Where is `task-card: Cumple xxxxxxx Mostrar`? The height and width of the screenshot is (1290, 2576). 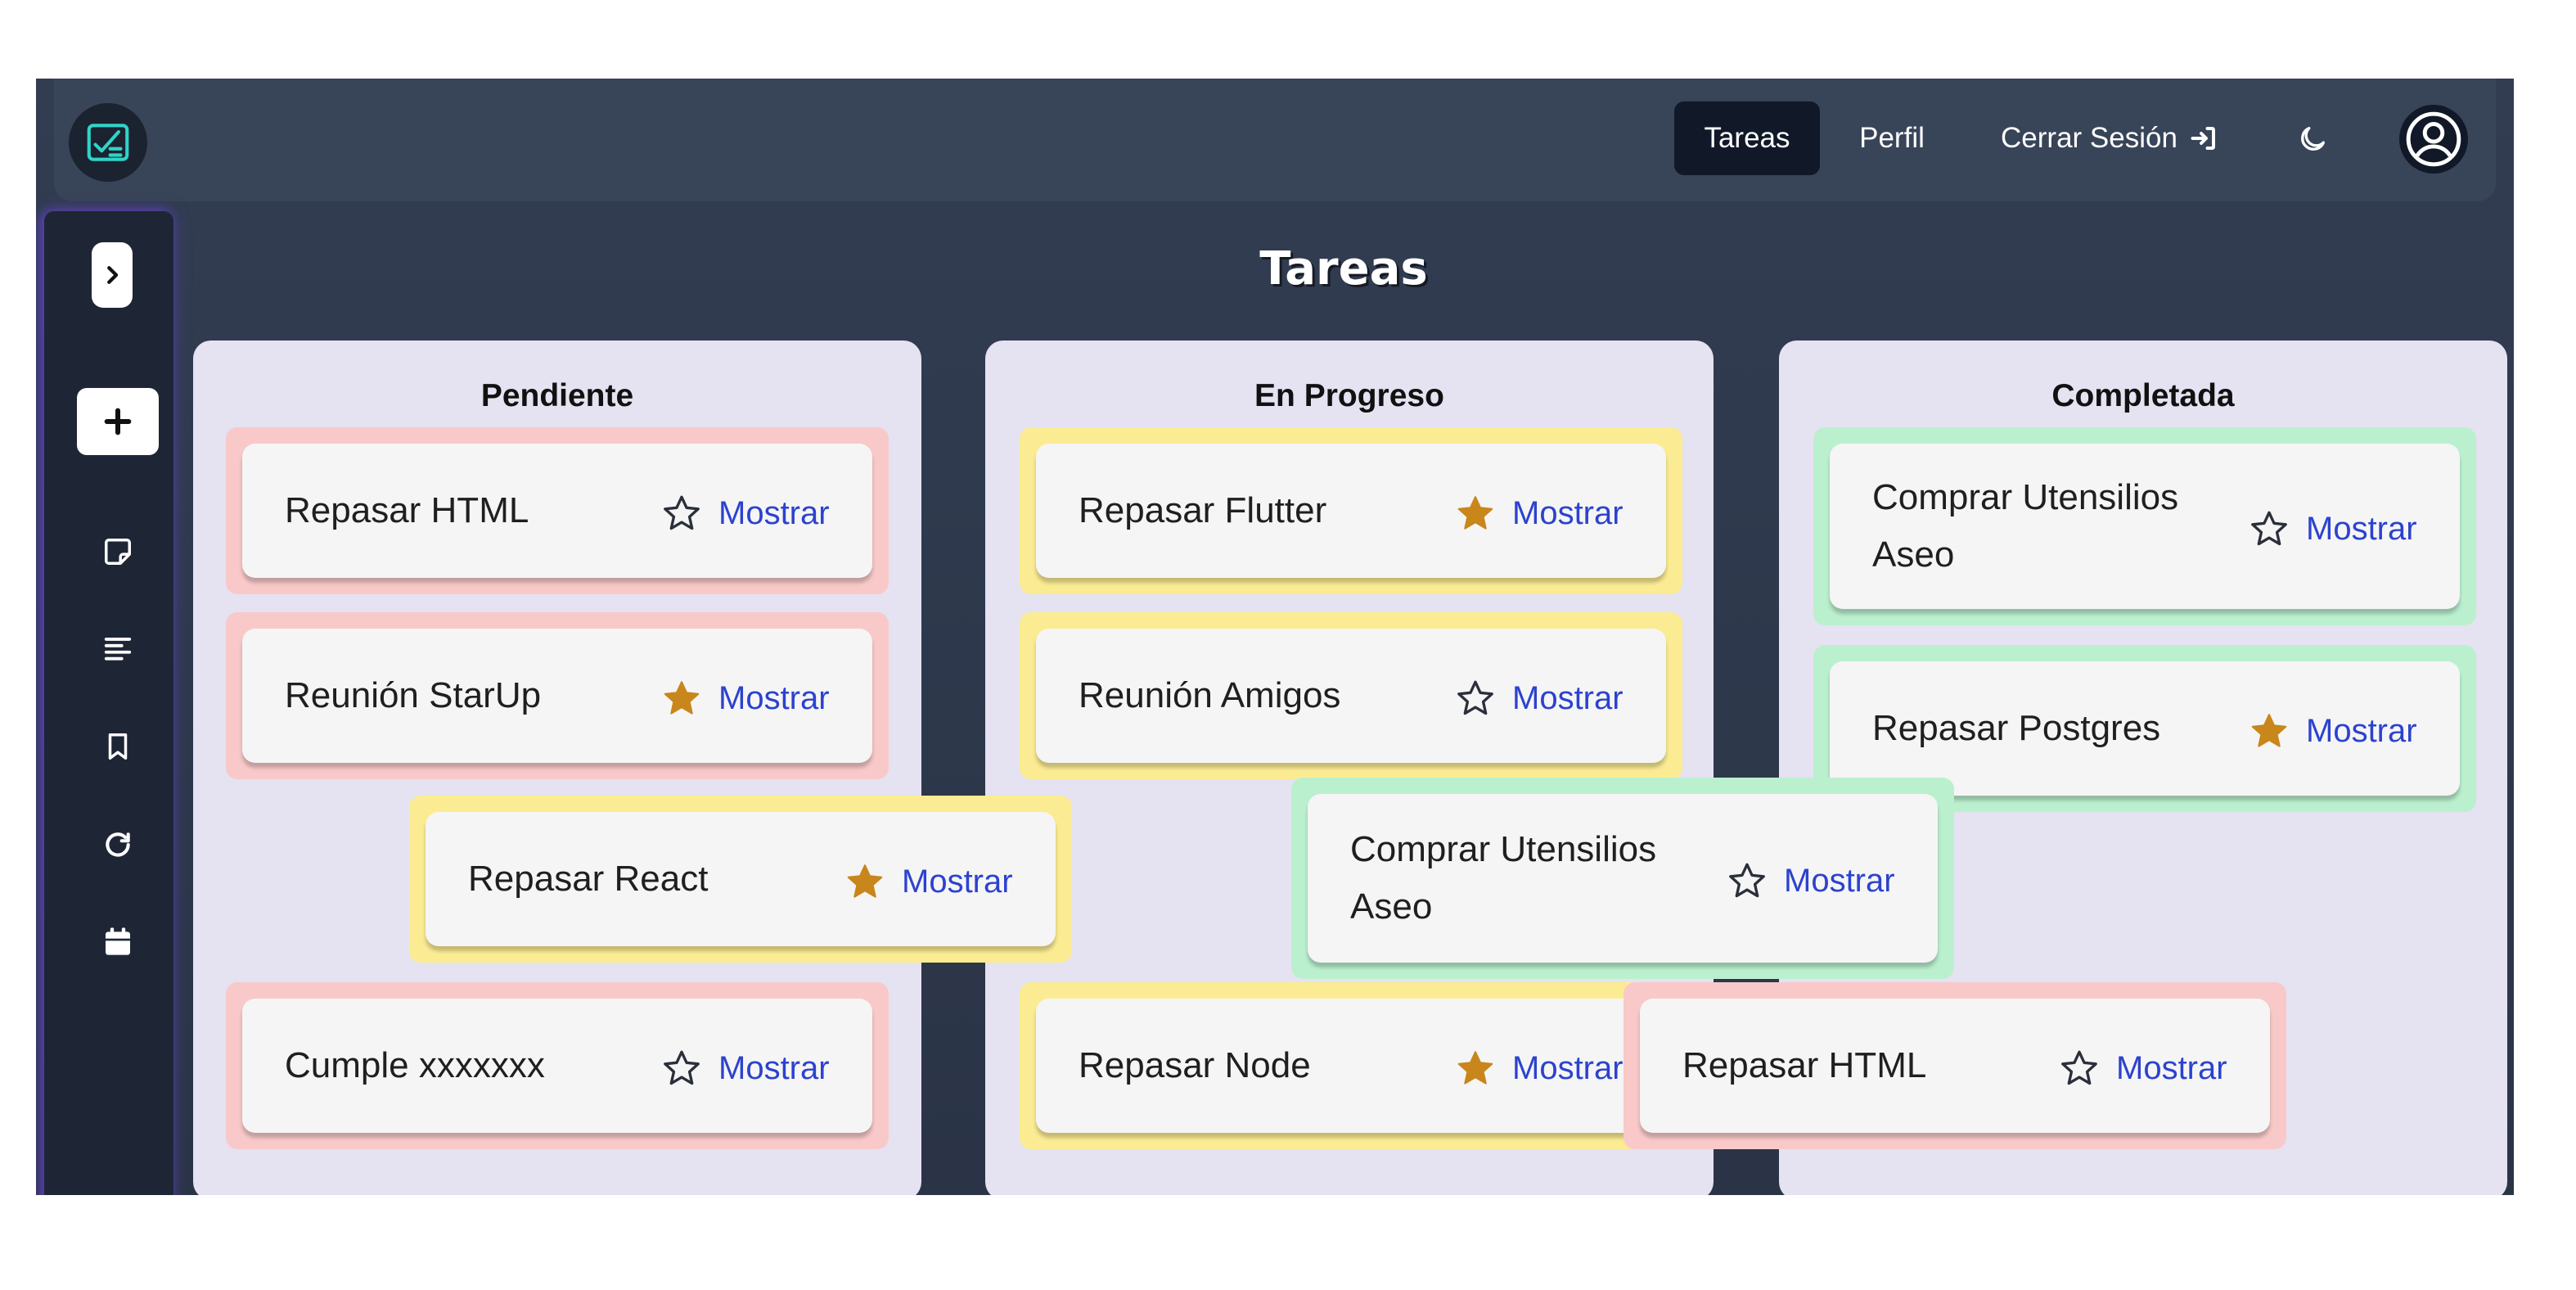
task-card: Cumple xxxxxxx Mostrar is located at coordinates (557, 1066).